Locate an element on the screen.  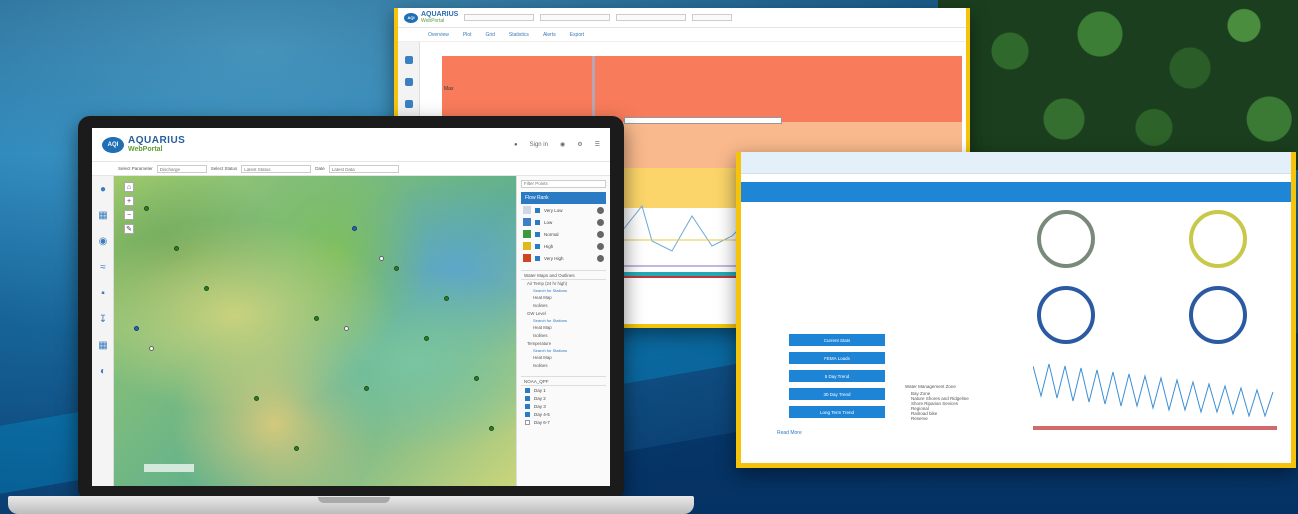
grid-icon is located at coordinates (408, 82).